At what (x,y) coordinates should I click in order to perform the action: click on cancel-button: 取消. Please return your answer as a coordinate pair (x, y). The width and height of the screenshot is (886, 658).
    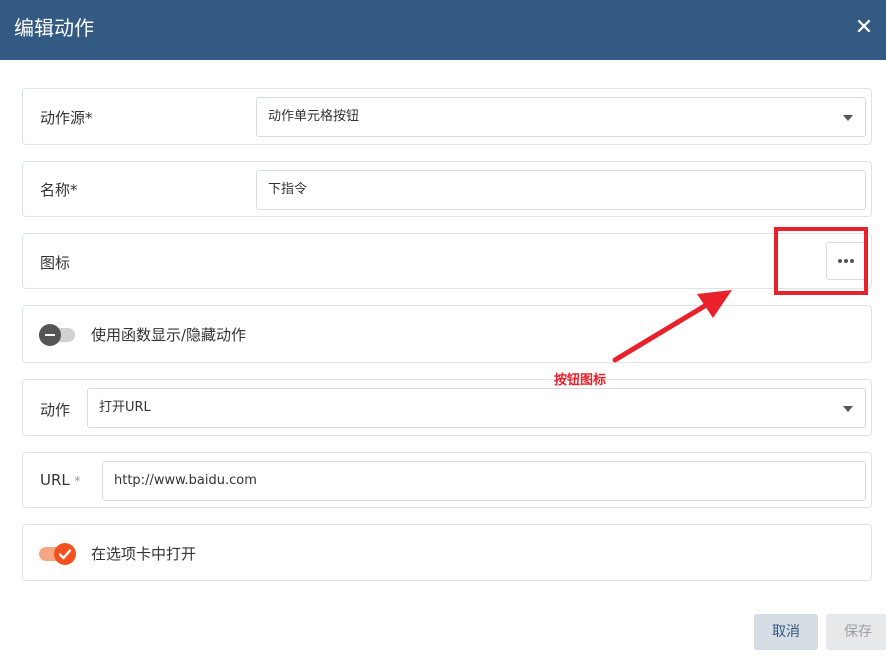
    Looking at the image, I should click on (786, 632).